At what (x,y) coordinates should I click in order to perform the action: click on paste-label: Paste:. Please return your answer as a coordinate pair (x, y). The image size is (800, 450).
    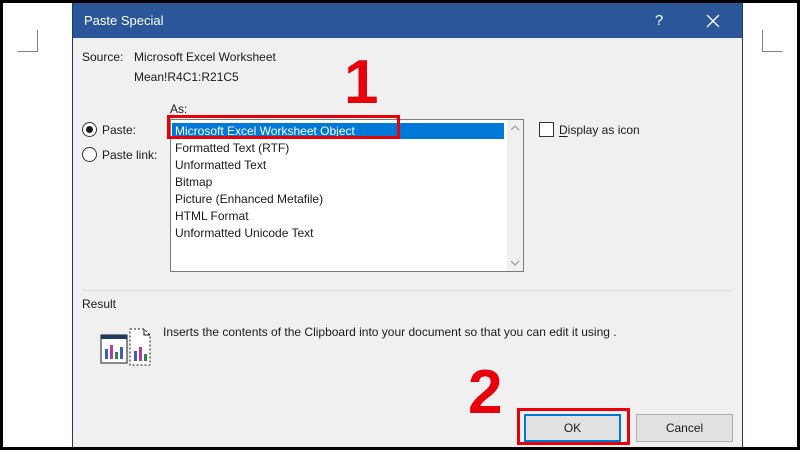
    Looking at the image, I should click on (119, 130).